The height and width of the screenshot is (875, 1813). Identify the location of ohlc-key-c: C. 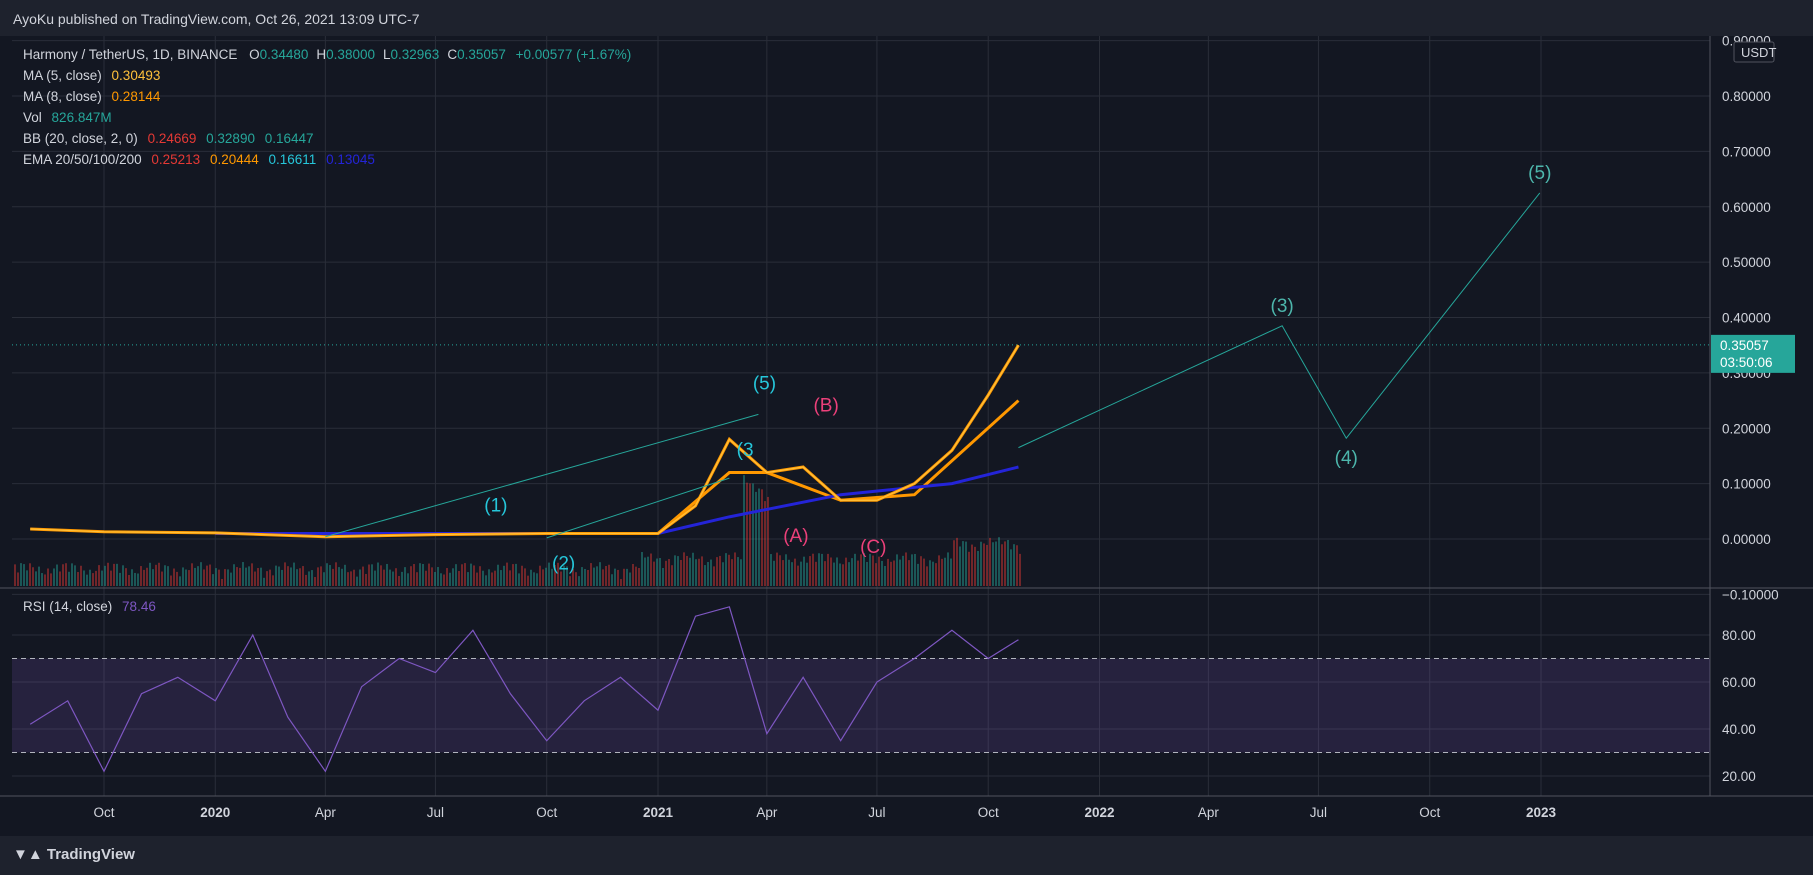
(452, 54).